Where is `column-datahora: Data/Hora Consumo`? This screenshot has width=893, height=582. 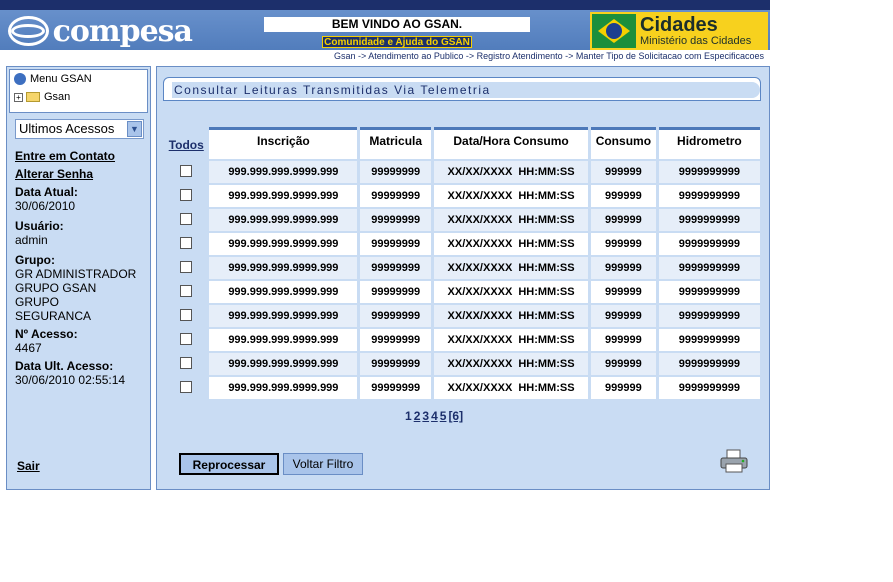
column-datahora: Data/Hora Consumo is located at coordinates (511, 143).